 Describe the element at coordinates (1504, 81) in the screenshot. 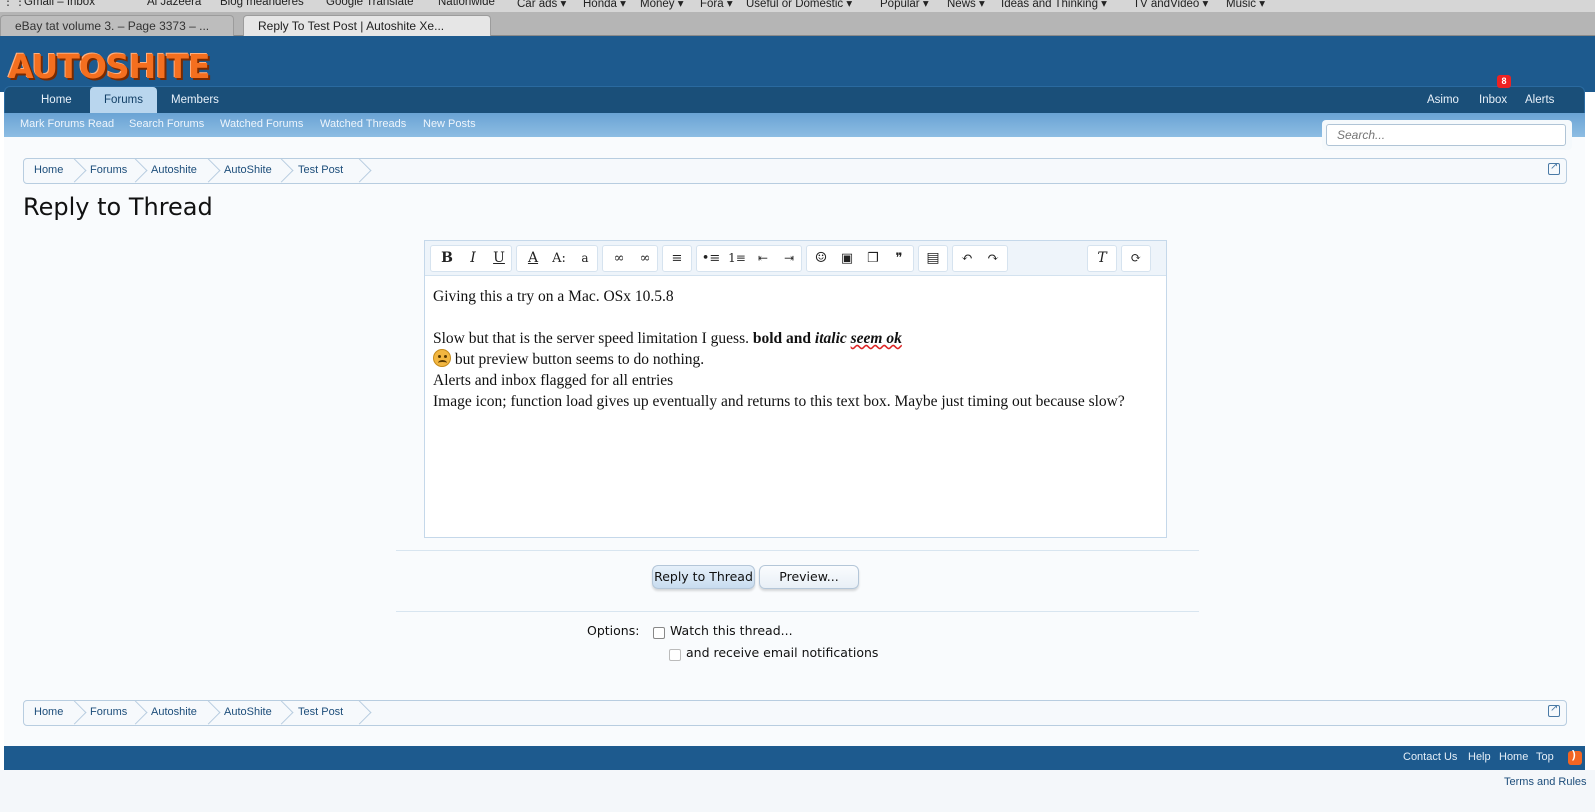

I see `inbox-count-badge: 8` at that location.